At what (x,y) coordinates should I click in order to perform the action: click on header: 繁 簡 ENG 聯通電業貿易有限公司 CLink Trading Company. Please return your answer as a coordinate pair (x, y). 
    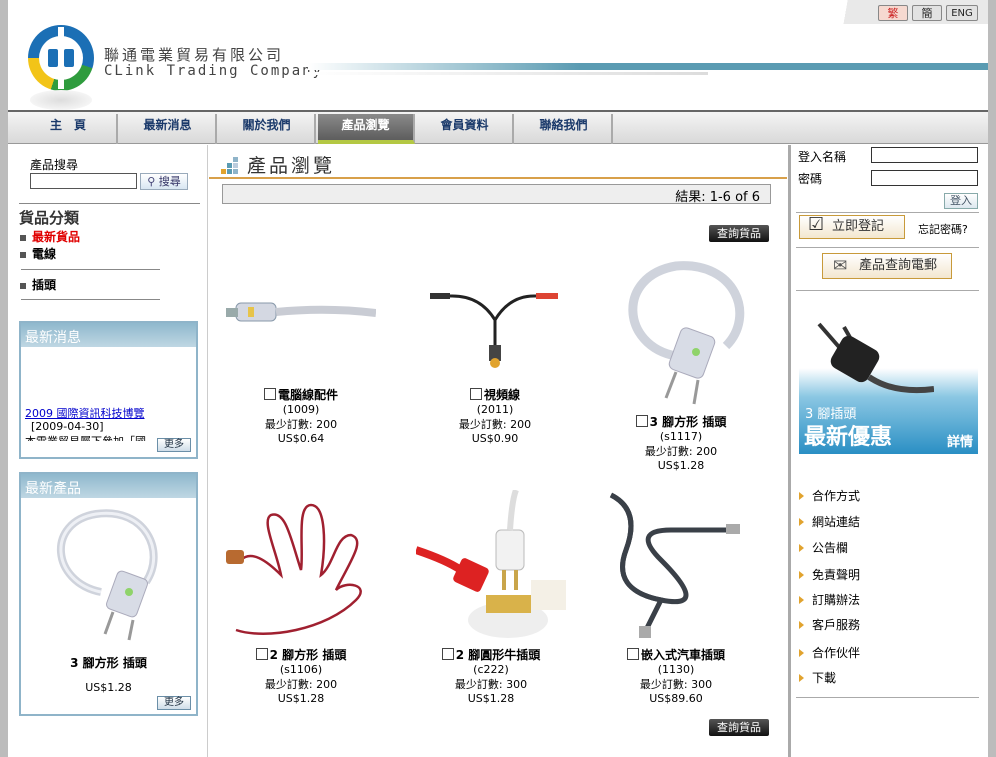
    Looking at the image, I should click on (498, 55).